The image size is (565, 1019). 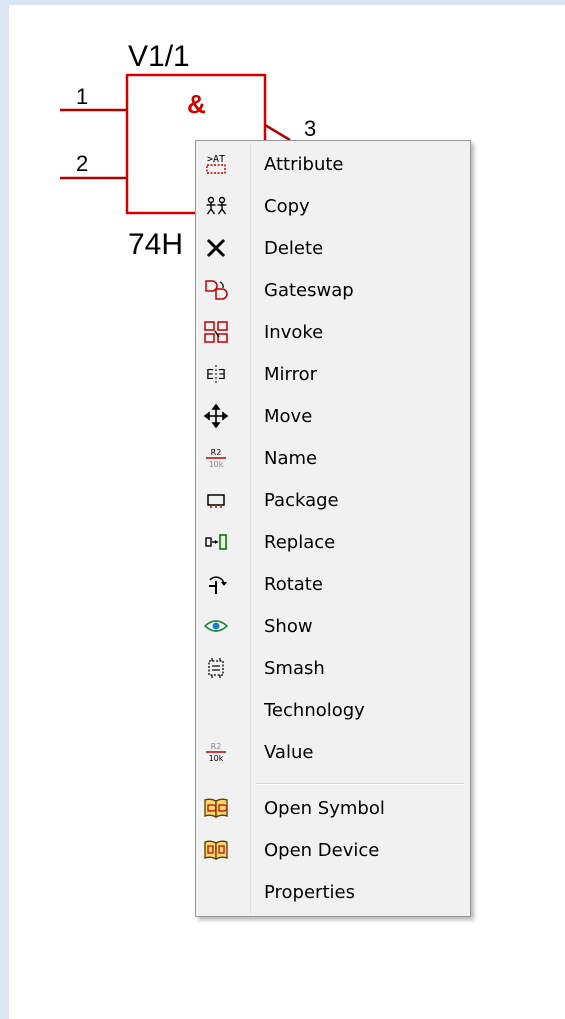 What do you see at coordinates (277, 132) in the screenshot?
I see `pin-3-wire` at bounding box center [277, 132].